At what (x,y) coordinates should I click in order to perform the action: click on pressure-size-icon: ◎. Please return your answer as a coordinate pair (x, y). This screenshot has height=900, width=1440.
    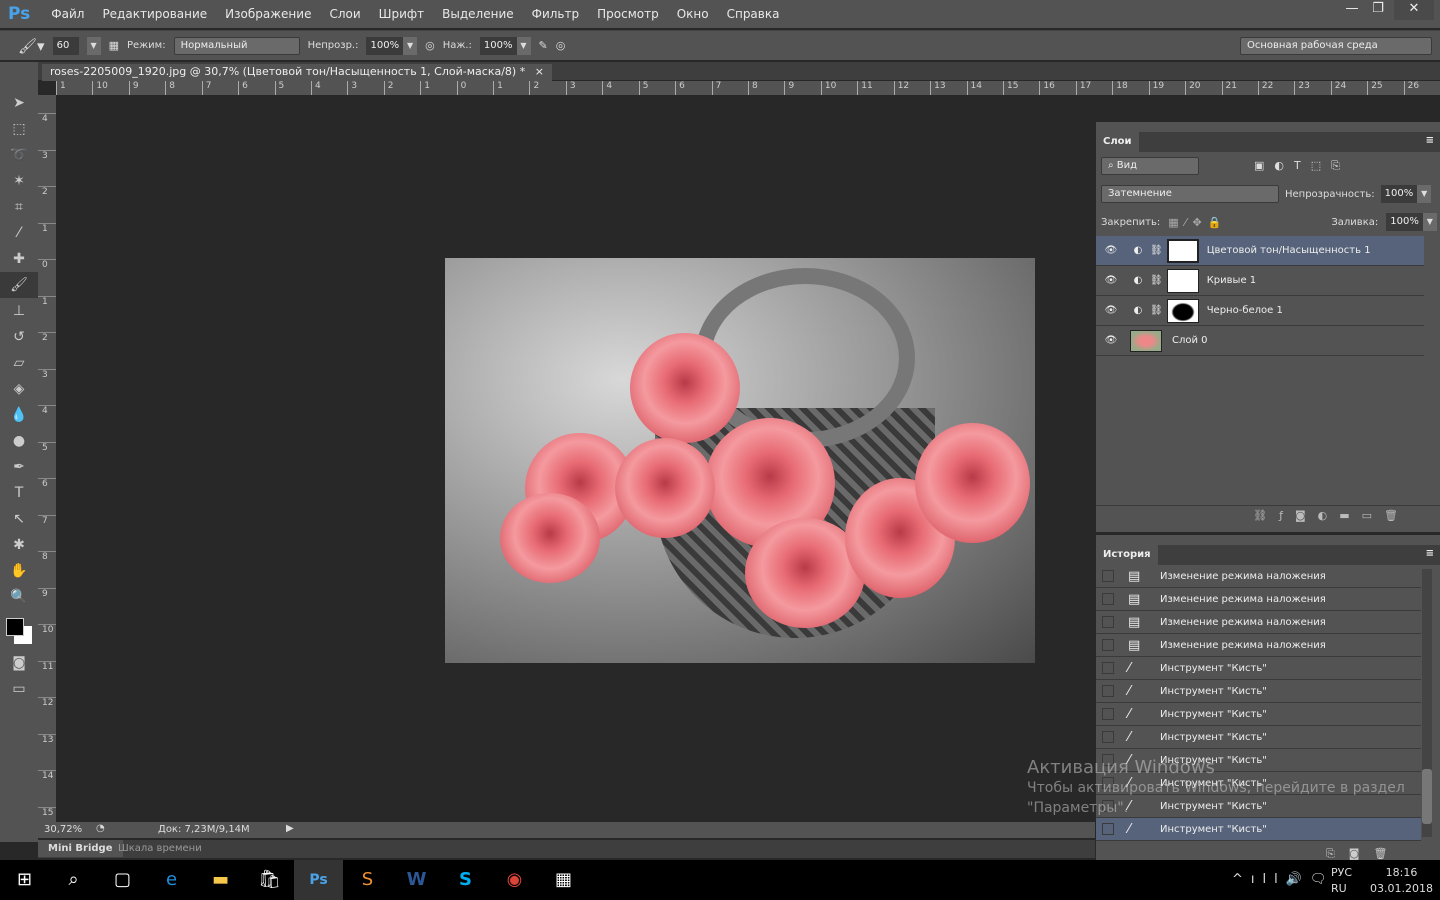
    Looking at the image, I should click on (561, 45).